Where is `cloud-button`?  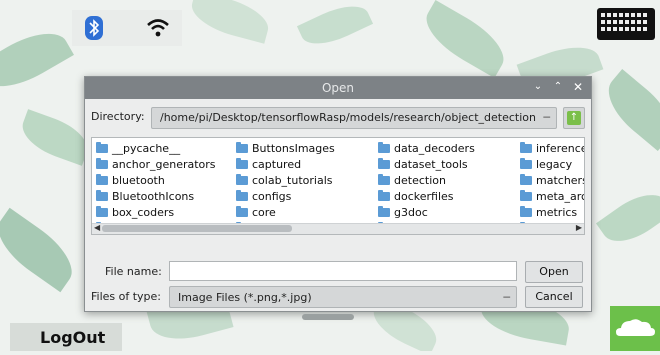 cloud-button is located at coordinates (635, 328).